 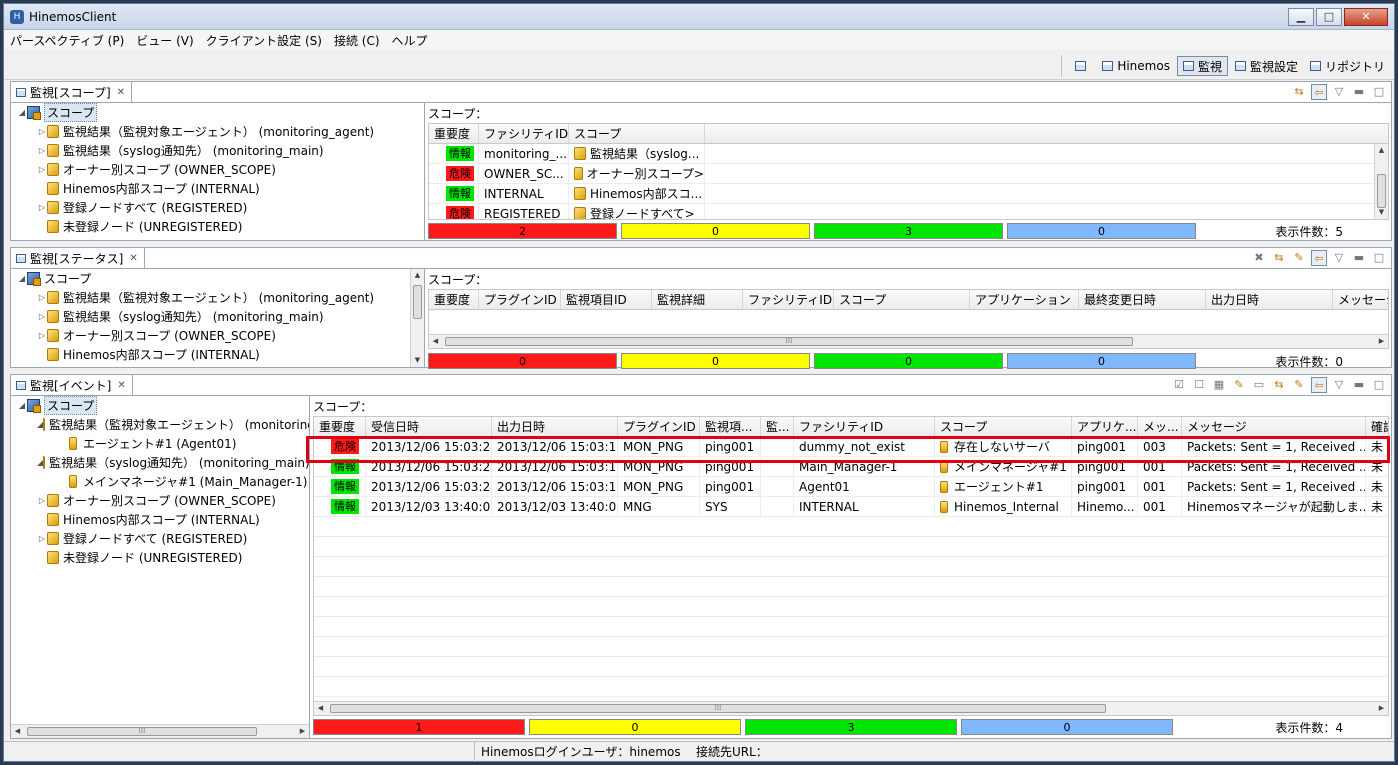 I want to click on menu-view: ビュー (V), so click(x=164, y=40).